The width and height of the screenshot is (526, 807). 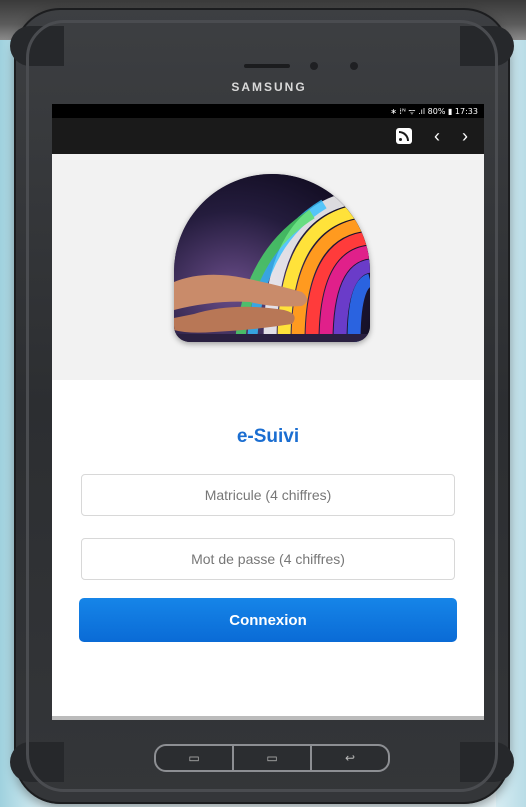 What do you see at coordinates (268, 136) in the screenshot?
I see `browser-toolbar: ‹ ›` at bounding box center [268, 136].